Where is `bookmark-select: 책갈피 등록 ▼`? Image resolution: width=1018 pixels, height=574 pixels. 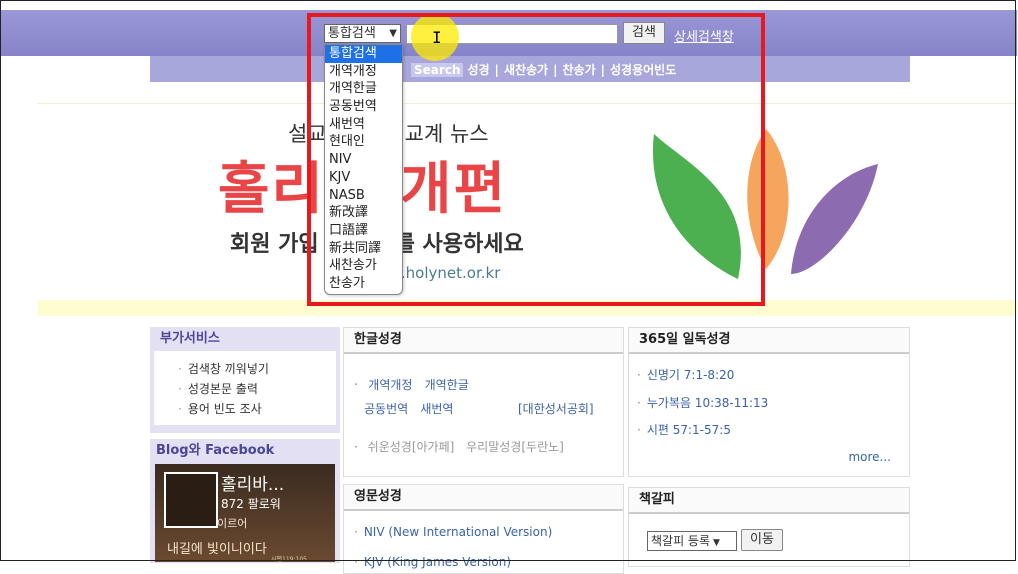 bookmark-select: 책갈피 등록 ▼ is located at coordinates (692, 541).